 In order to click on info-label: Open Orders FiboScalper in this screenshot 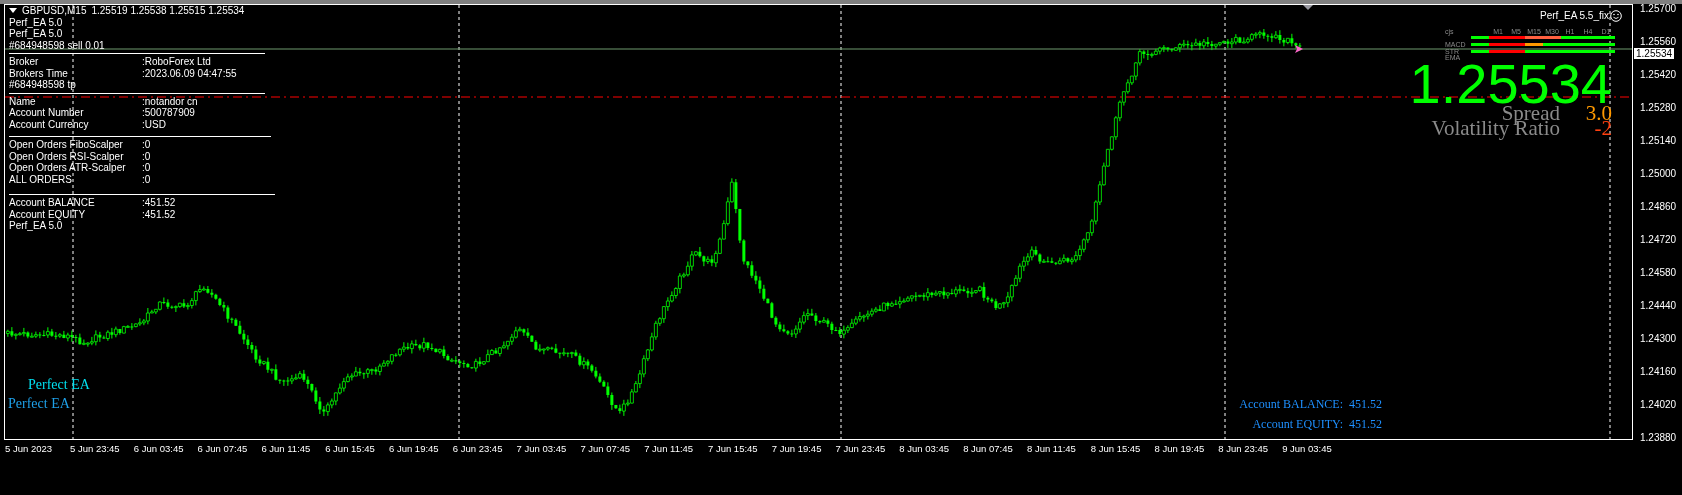, I will do `click(66, 145)`.